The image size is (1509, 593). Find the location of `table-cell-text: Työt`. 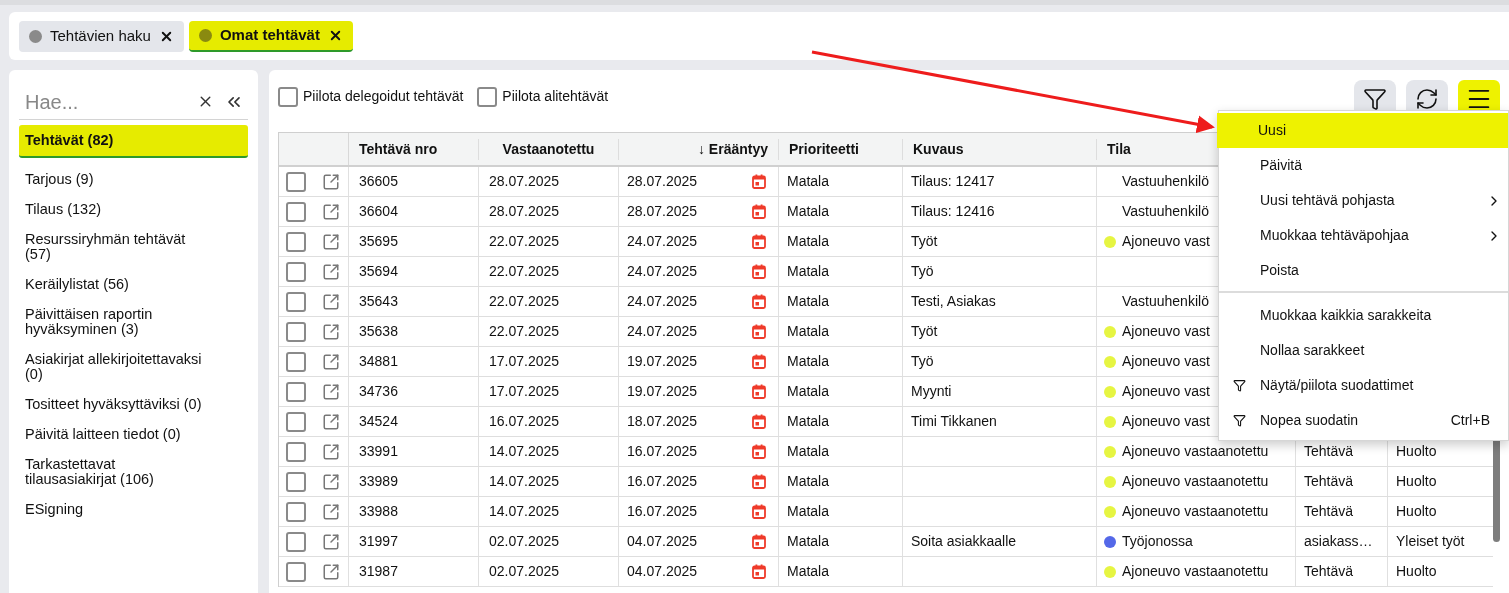

table-cell-text: Työt is located at coordinates (924, 331).